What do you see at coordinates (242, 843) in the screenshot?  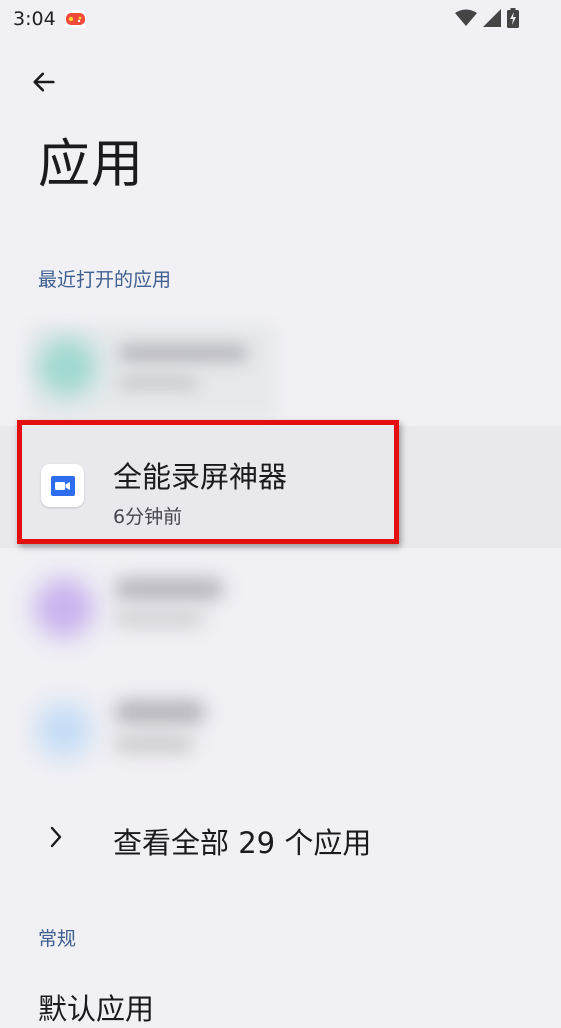 I see `see-all-apps-label: 查看全部 29 个应用` at bounding box center [242, 843].